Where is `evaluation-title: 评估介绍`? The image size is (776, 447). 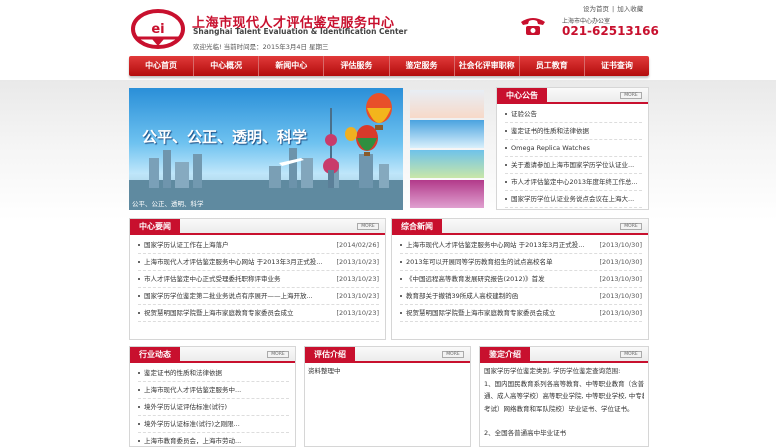 evaluation-title: 评估介绍 is located at coordinates (330, 355).